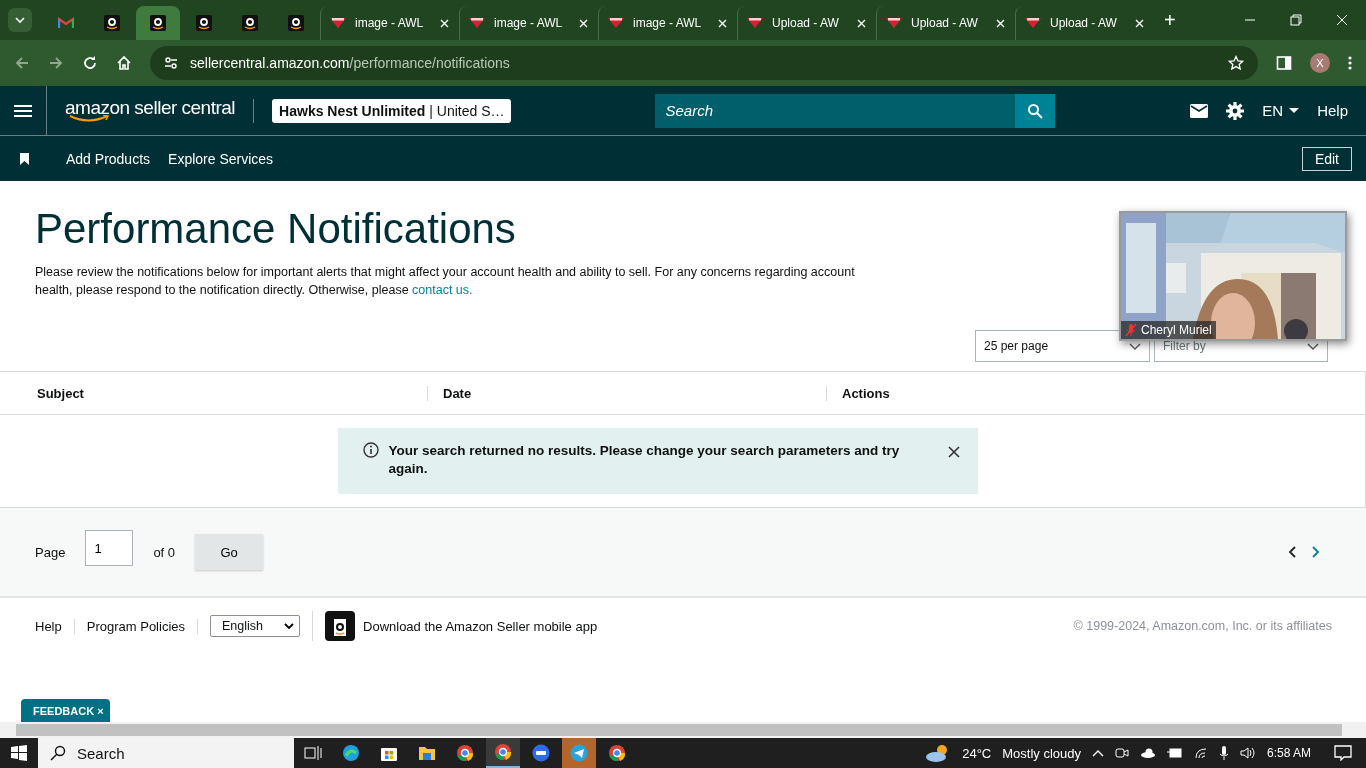  Describe the element at coordinates (276, 229) in the screenshot. I see `page-title: Performance Notifications` at that location.